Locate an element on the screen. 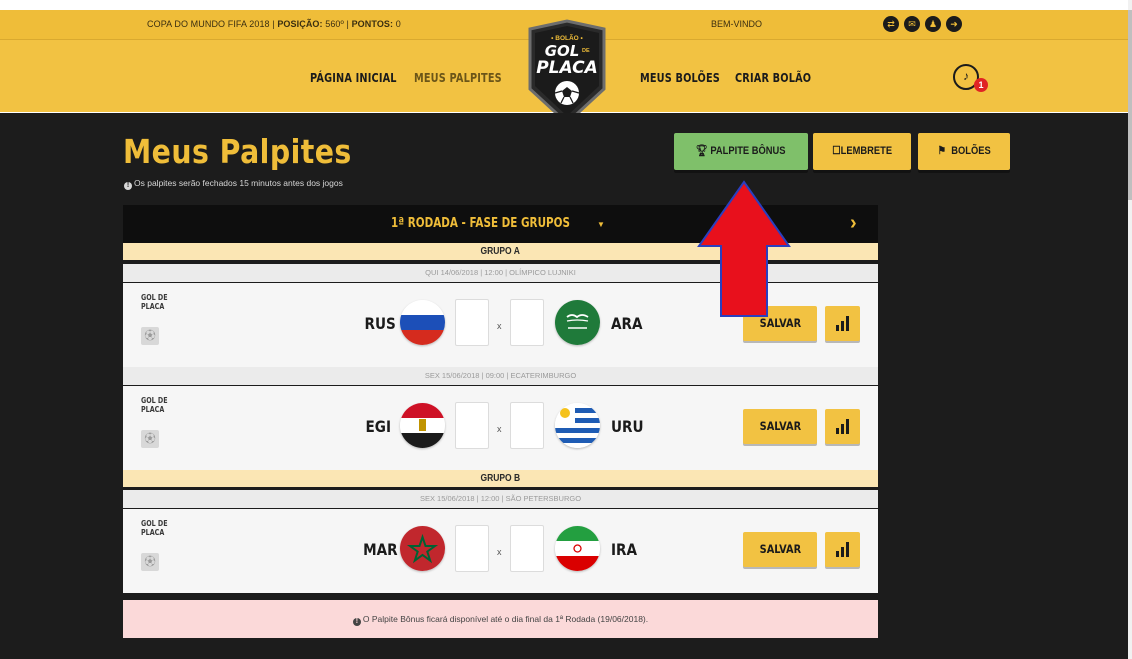  next-round-chevron-icon: › is located at coordinates (853, 223).